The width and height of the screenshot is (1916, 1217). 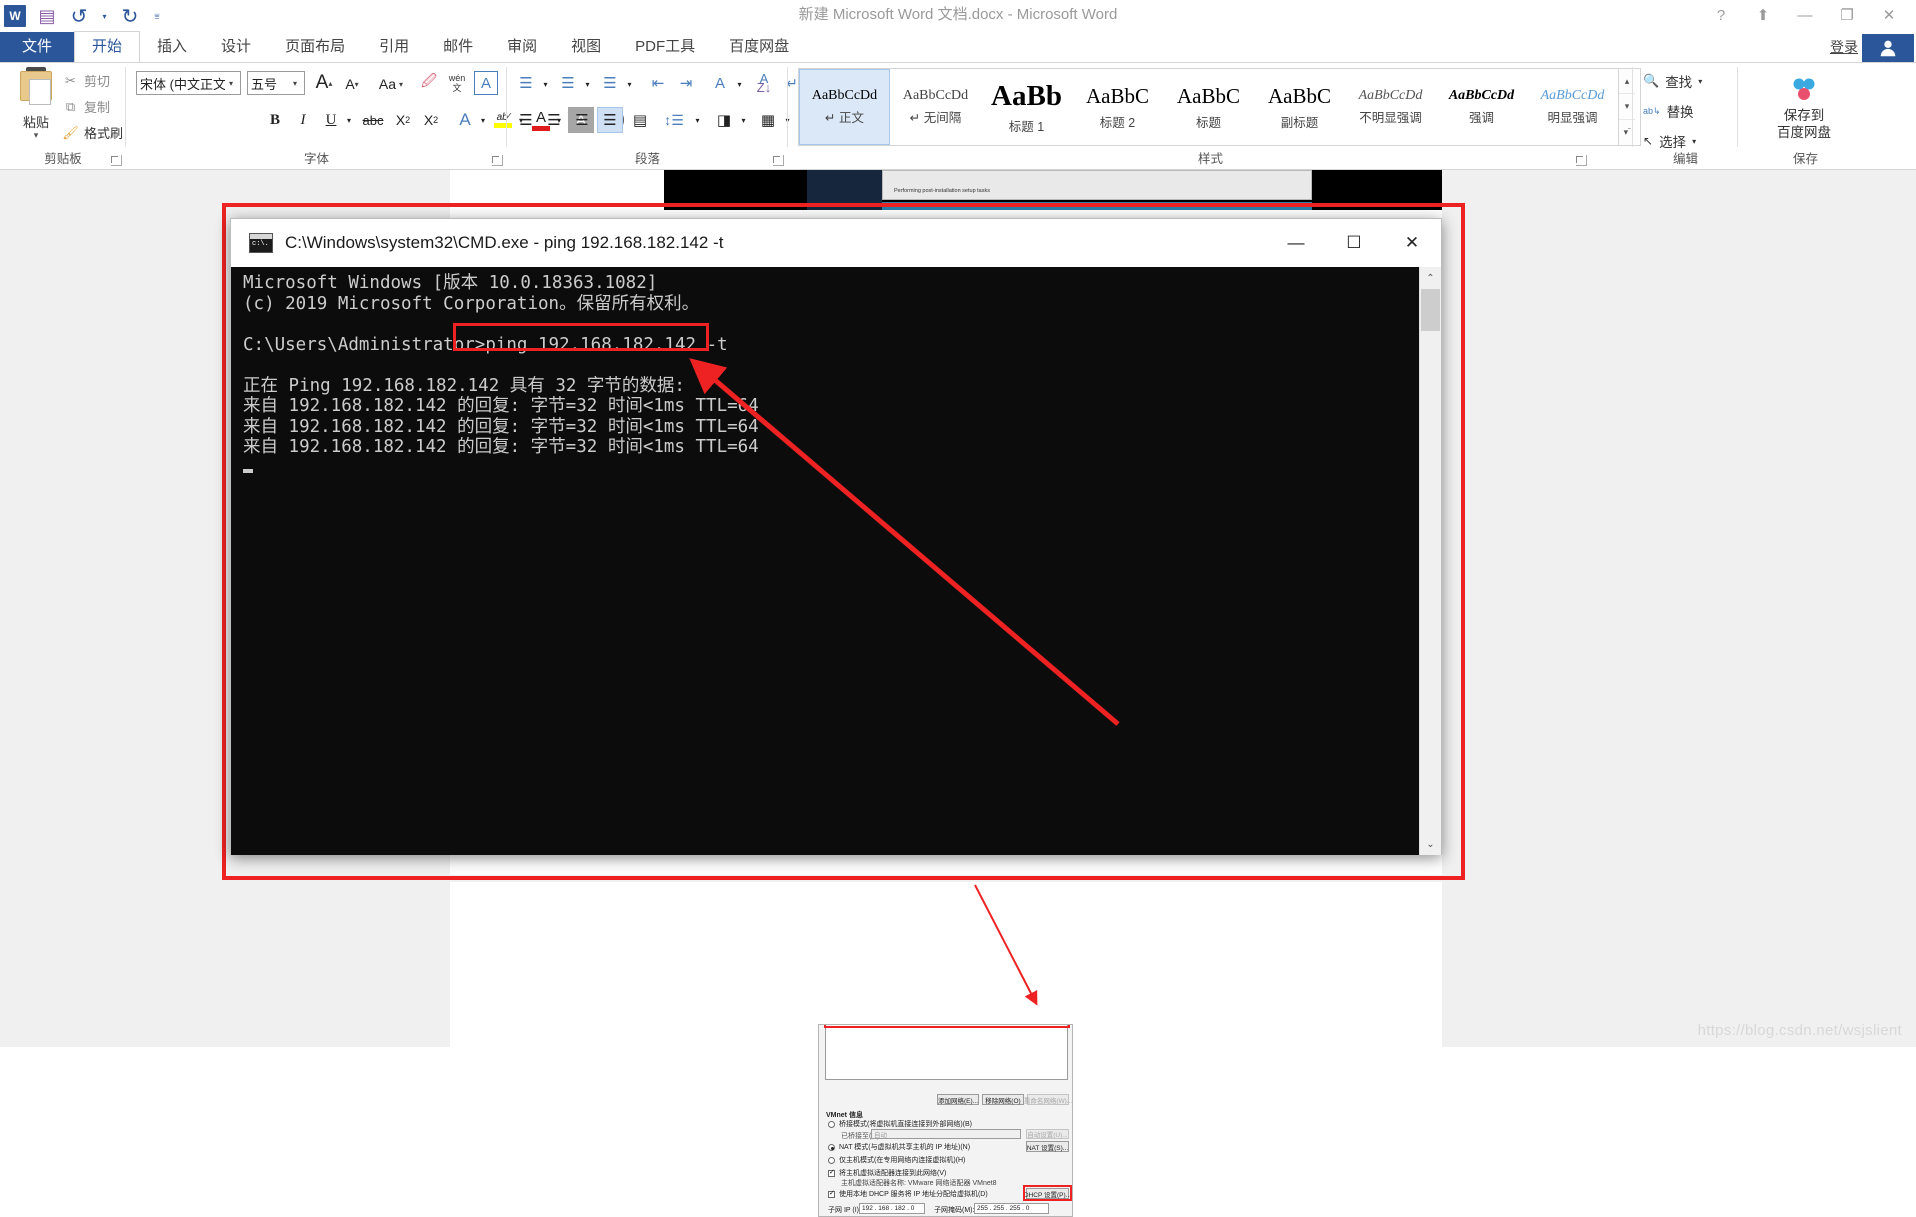 What do you see at coordinates (431, 120) in the screenshot?
I see `superscript-button: X2` at bounding box center [431, 120].